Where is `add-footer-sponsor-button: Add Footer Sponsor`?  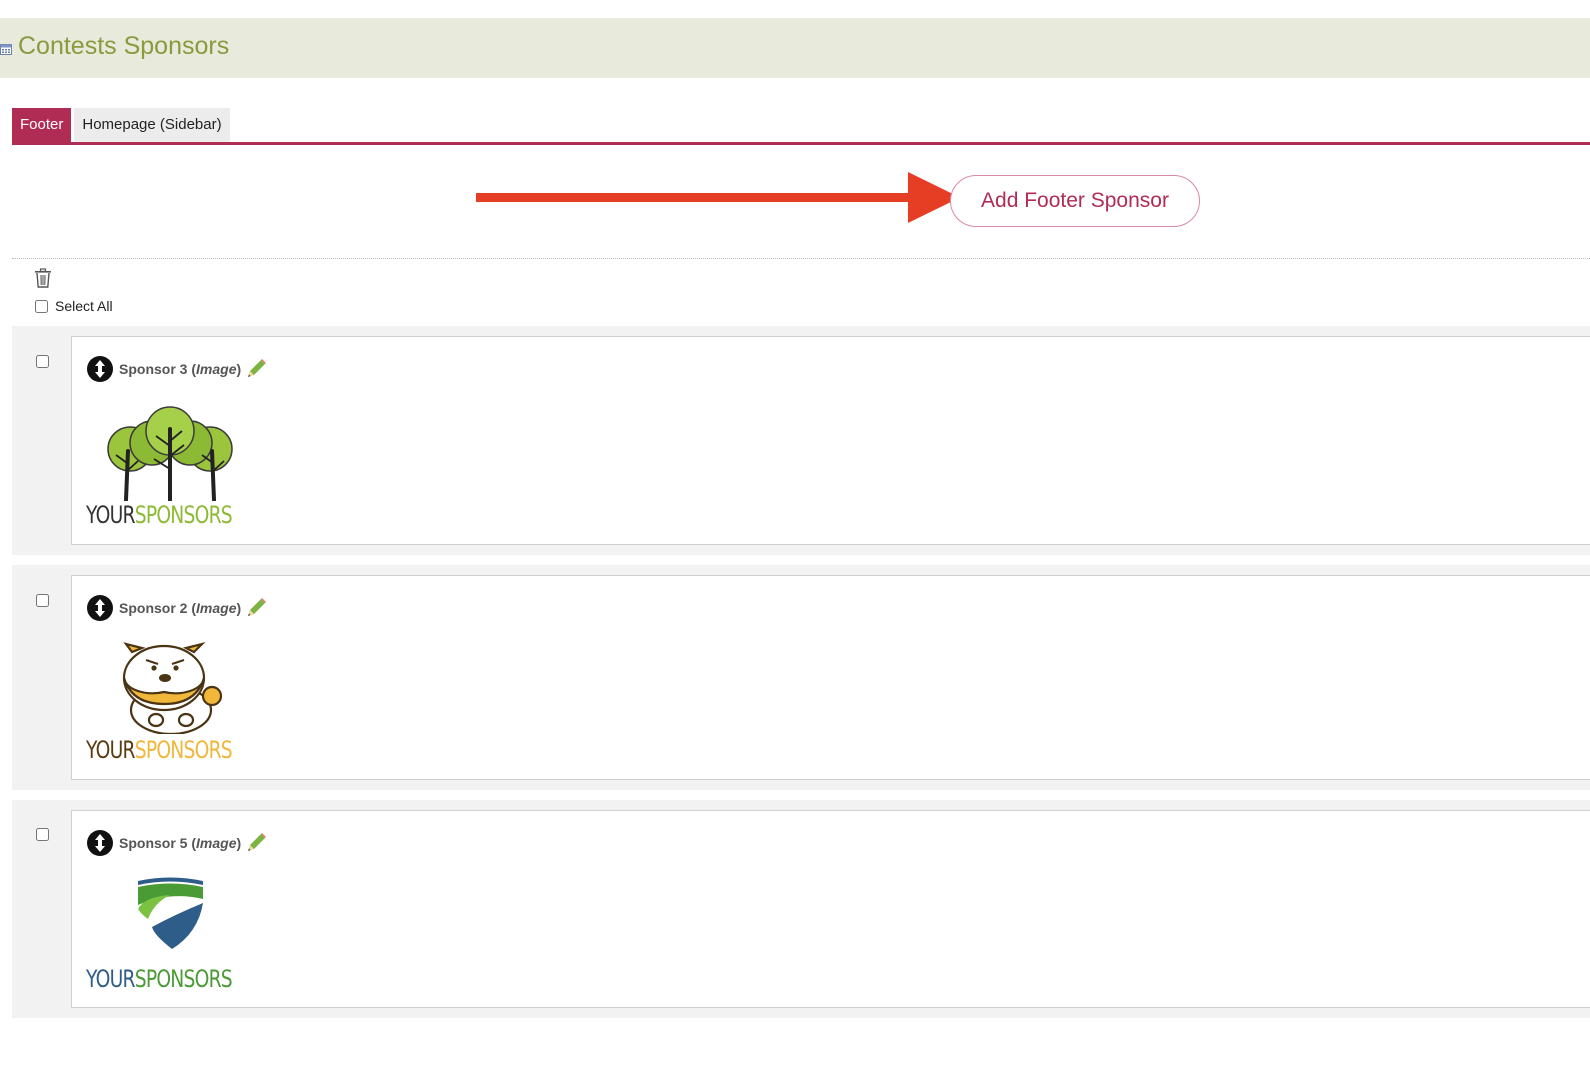 add-footer-sponsor-button: Add Footer Sponsor is located at coordinates (1075, 201).